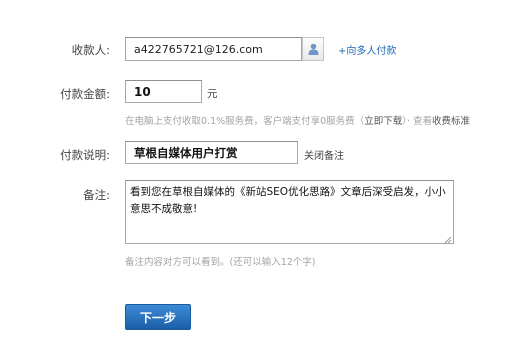  Describe the element at coordinates (212, 94) in the screenshot. I see `amount-unit: 元` at that location.